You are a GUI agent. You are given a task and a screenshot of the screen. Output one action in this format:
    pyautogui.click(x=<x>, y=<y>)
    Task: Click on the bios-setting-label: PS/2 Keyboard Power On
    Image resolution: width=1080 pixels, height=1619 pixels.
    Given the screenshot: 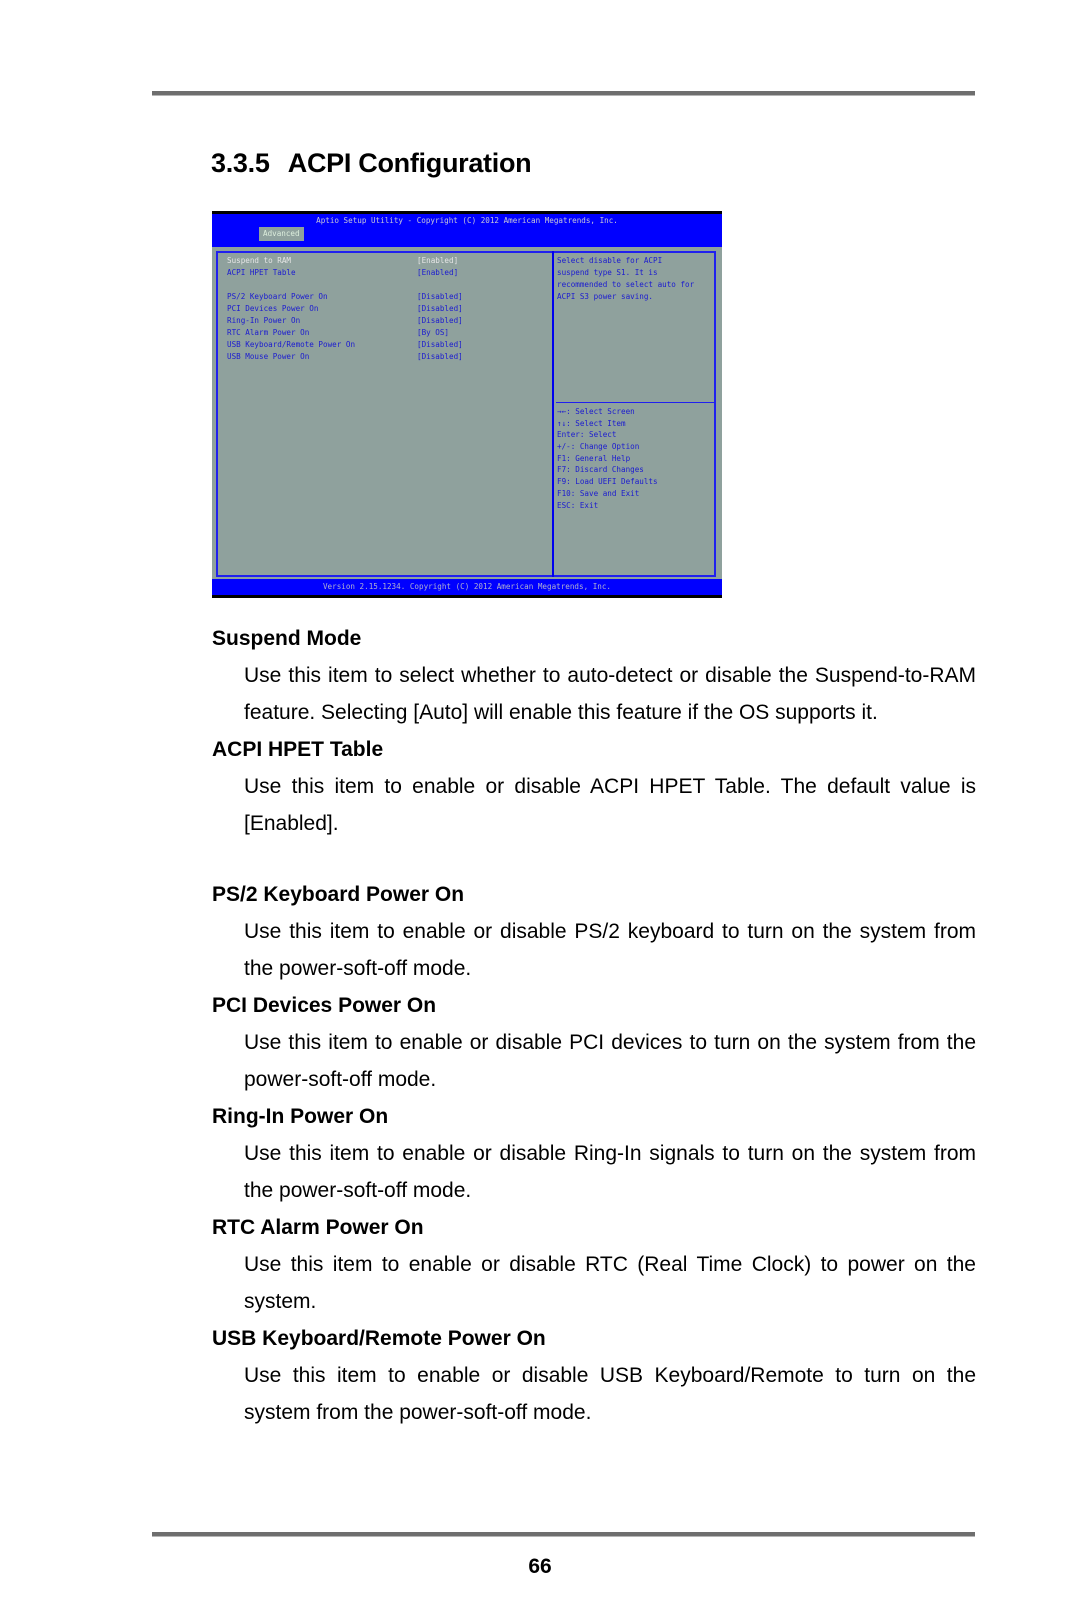 What is the action you would take?
    pyautogui.click(x=277, y=296)
    